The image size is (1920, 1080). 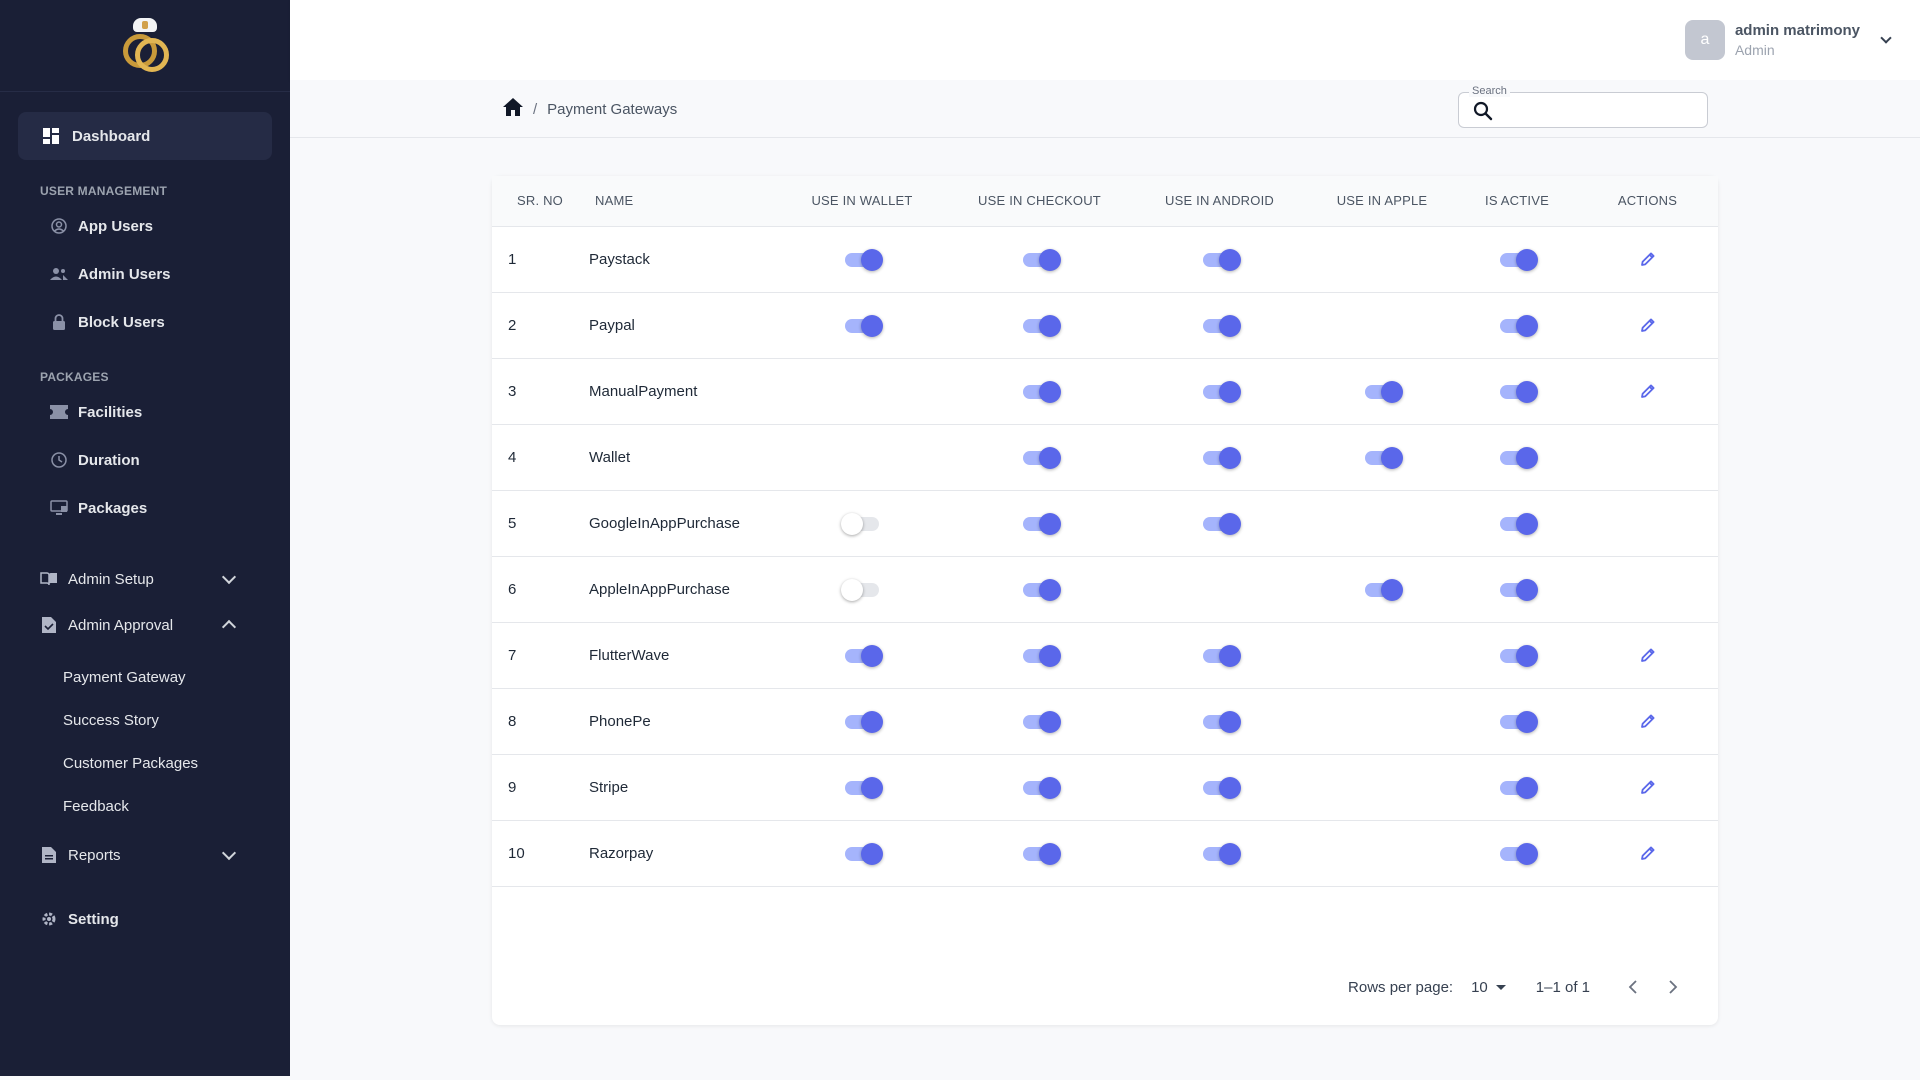 I want to click on column-header-name: NAME, so click(x=677, y=201).